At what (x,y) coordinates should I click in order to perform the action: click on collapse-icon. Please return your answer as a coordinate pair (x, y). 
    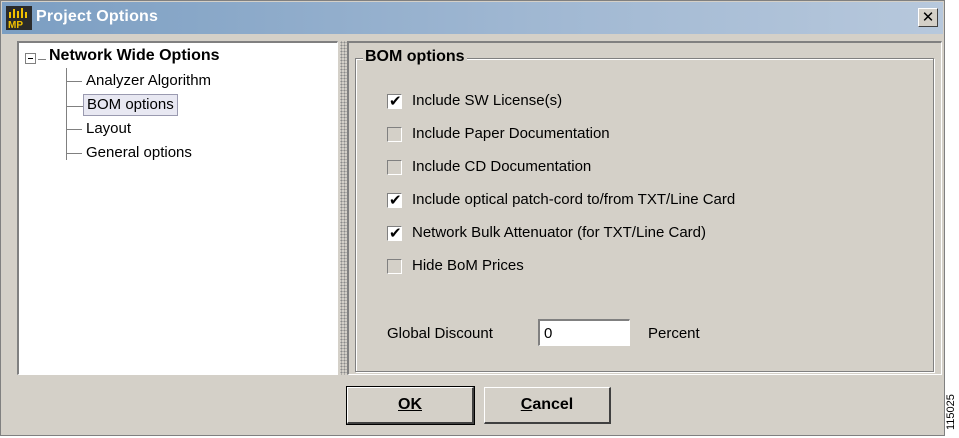
    Looking at the image, I should click on (30, 58).